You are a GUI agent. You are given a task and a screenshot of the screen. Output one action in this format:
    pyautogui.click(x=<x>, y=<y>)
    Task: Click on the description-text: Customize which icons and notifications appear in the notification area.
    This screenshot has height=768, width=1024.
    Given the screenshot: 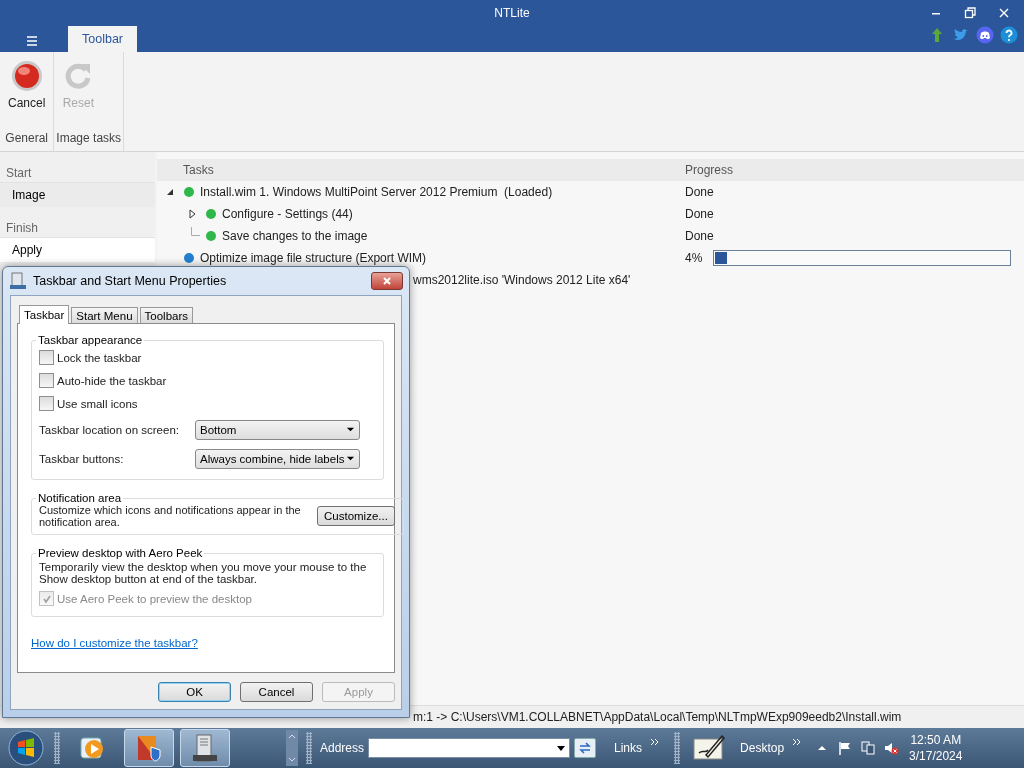 What is the action you would take?
    pyautogui.click(x=170, y=516)
    